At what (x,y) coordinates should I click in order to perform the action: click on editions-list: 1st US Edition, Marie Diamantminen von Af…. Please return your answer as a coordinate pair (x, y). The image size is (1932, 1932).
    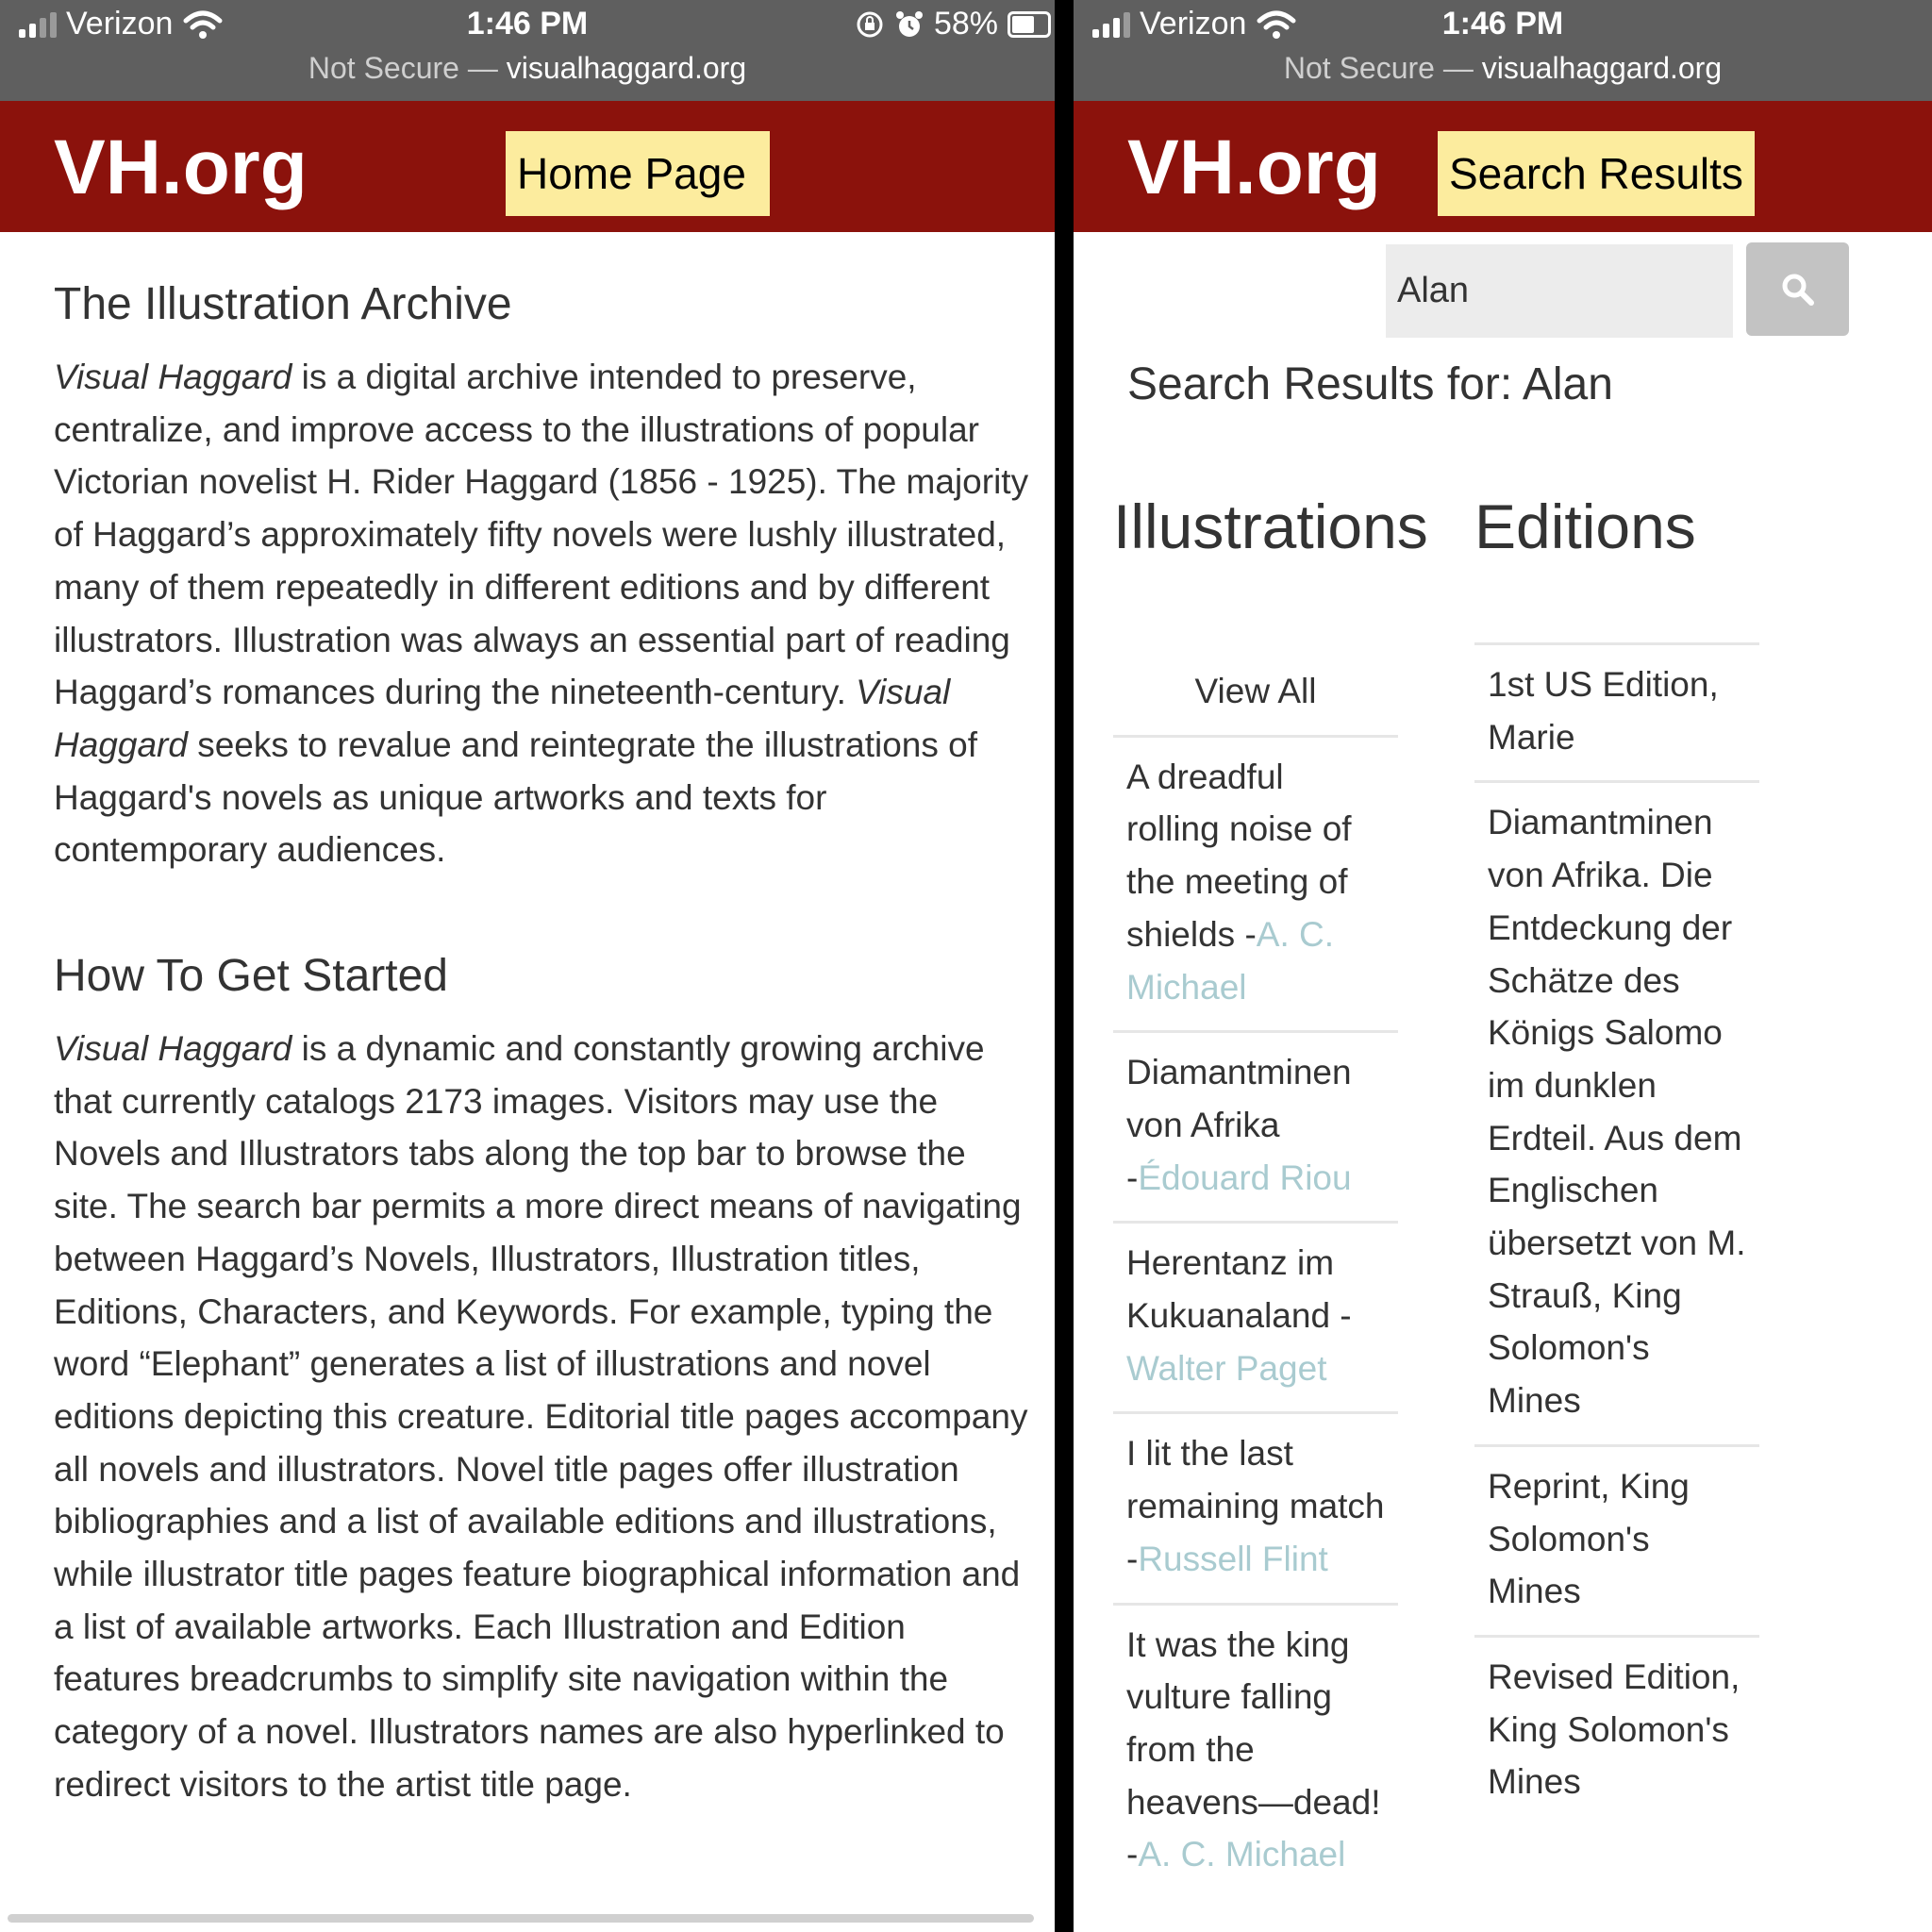
    Looking at the image, I should click on (1616, 1233).